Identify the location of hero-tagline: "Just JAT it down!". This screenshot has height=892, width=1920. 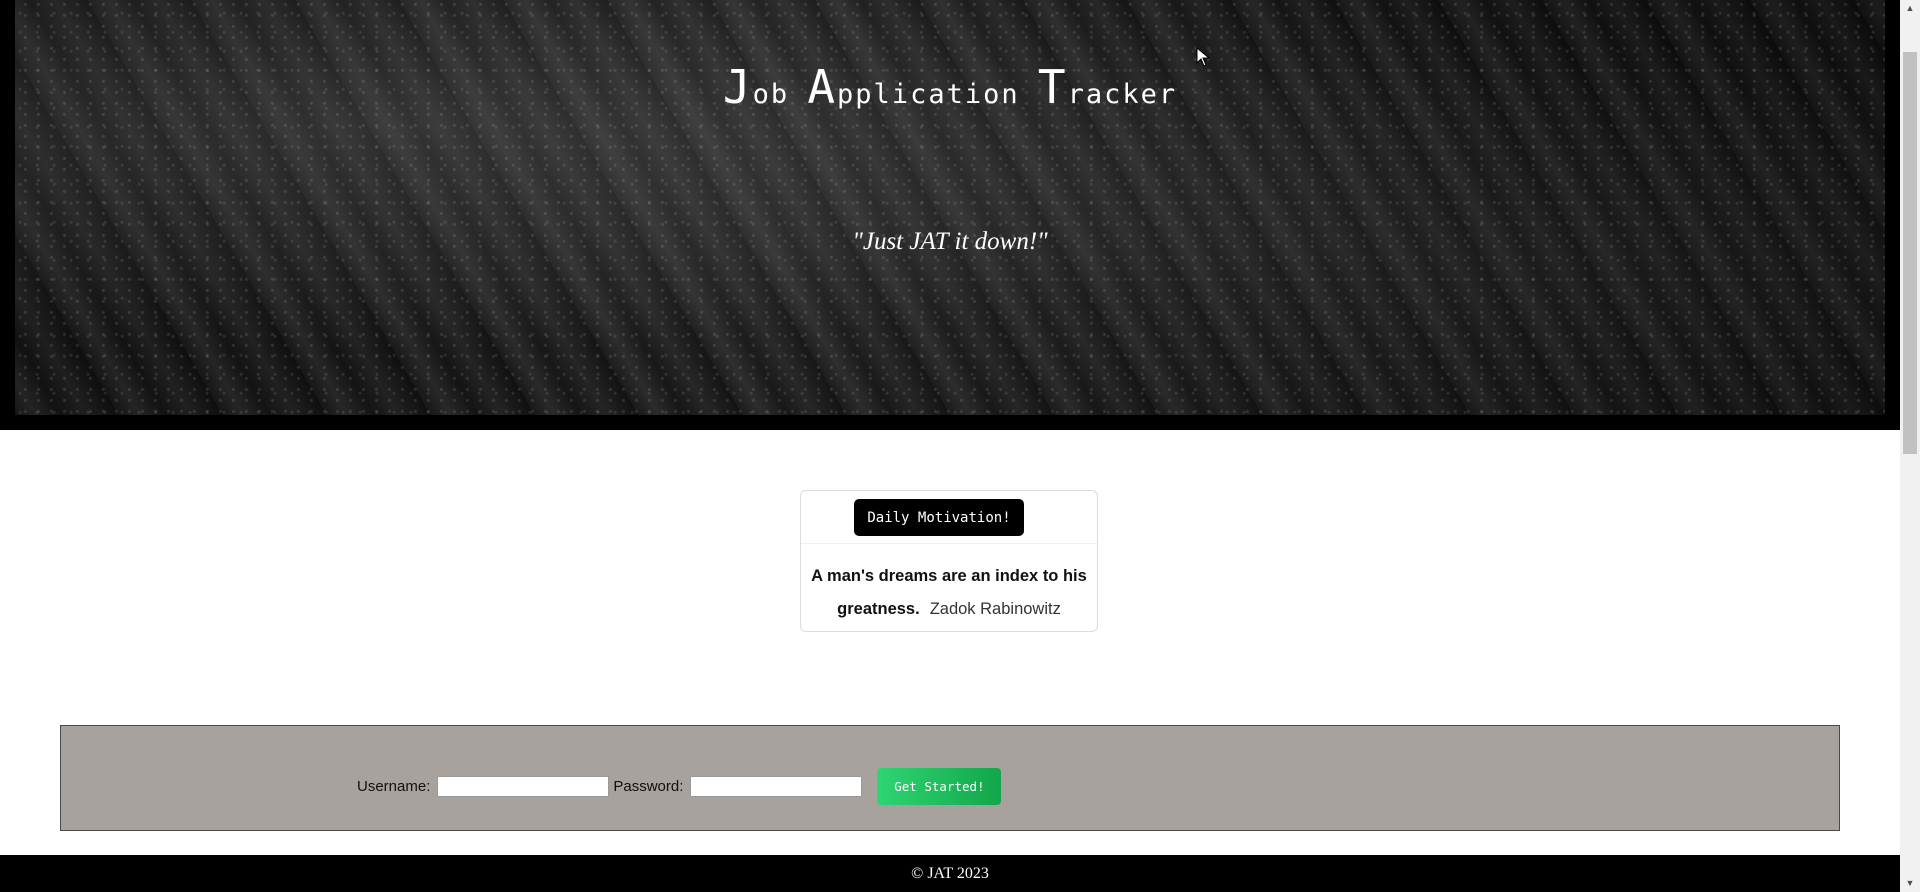
(950, 241).